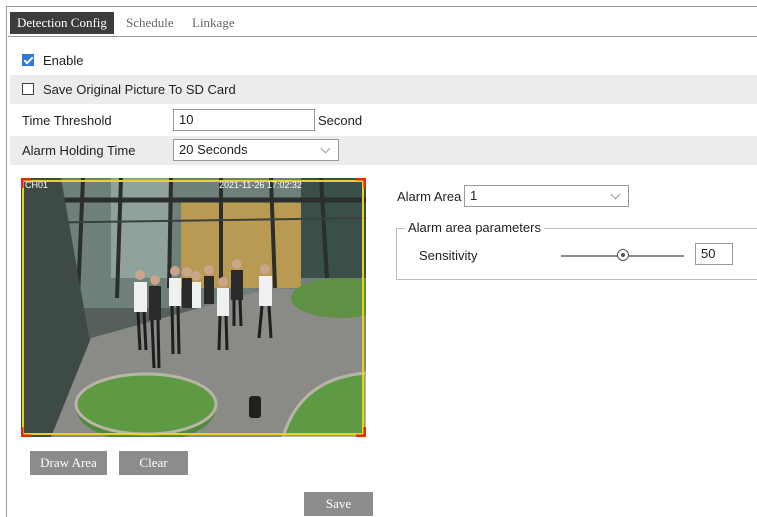 Image resolution: width=757 pixels, height=517 pixels. Describe the element at coordinates (383, 89) in the screenshot. I see `save-picture-row: Save Original Picture To SD Card` at that location.